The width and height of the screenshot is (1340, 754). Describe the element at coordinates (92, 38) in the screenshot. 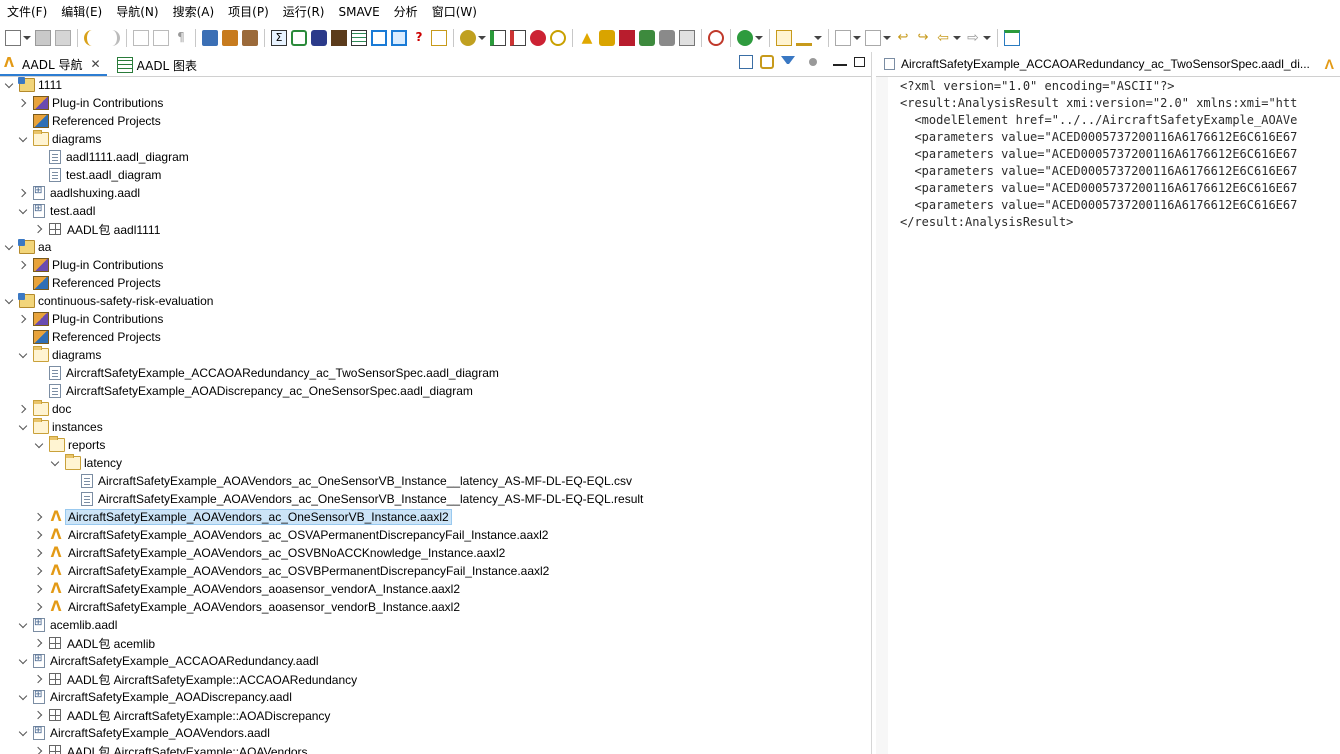

I see `undo-icon` at that location.